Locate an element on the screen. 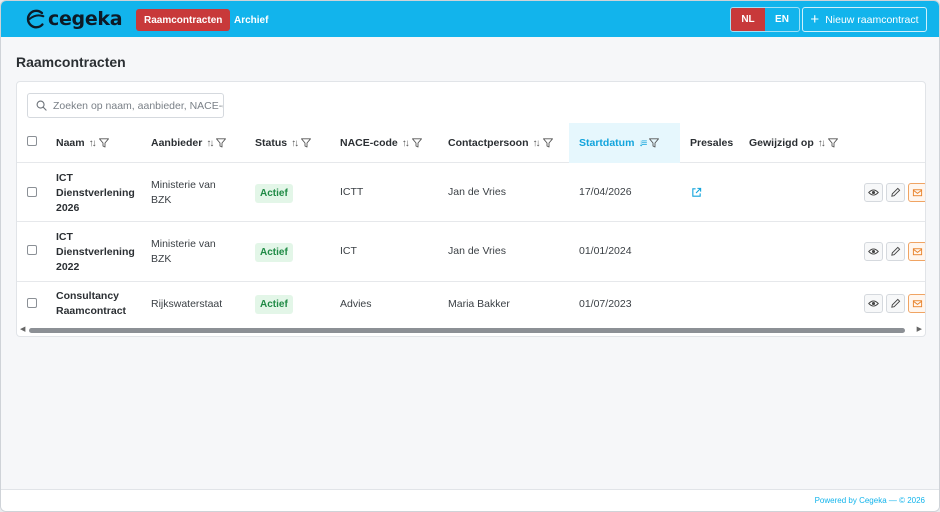  cell-startdatum: 17/04/2026 is located at coordinates (605, 192).